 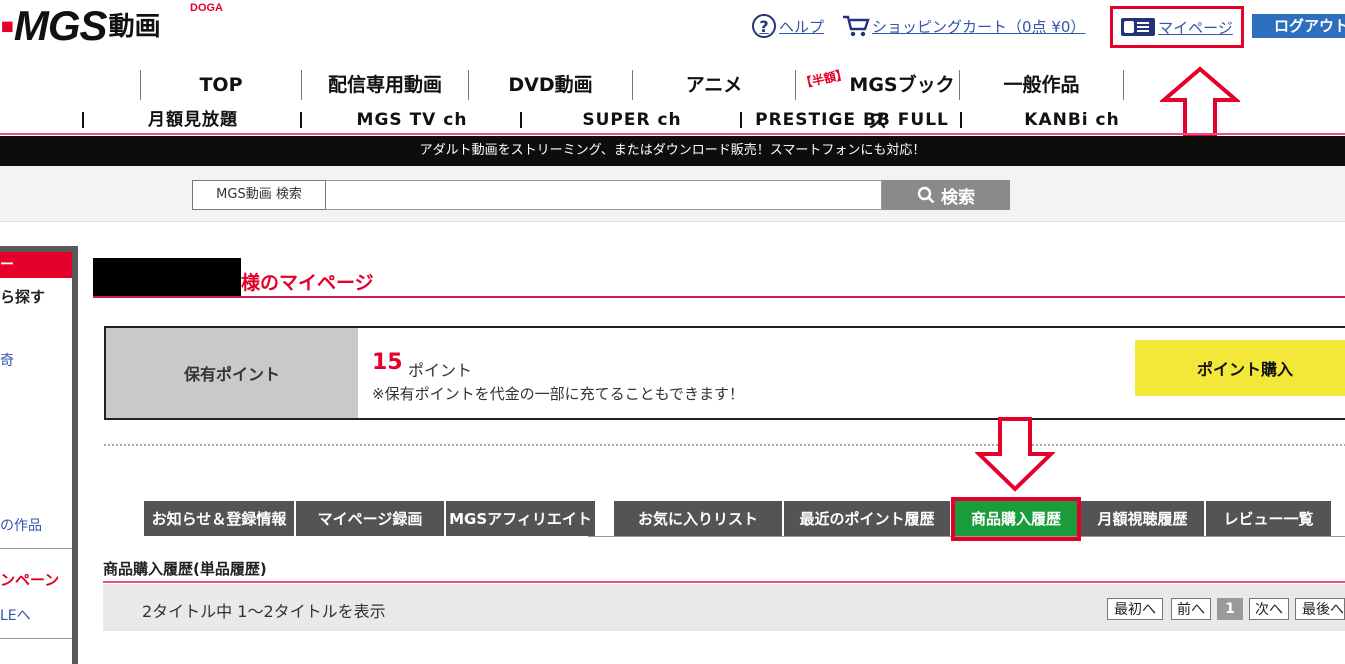 What do you see at coordinates (36, 265) in the screenshot?
I see `sidebar-header: ー` at bounding box center [36, 265].